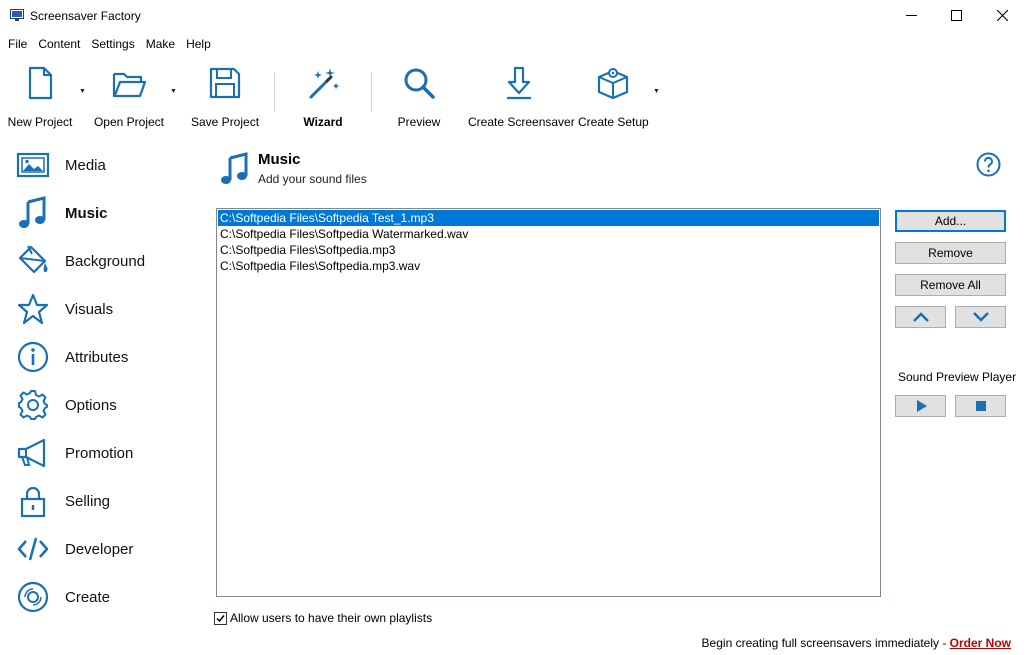 This screenshot has height=655, width=1026. Describe the element at coordinates (324, 83) in the screenshot. I see `magic-wand-icon` at that location.